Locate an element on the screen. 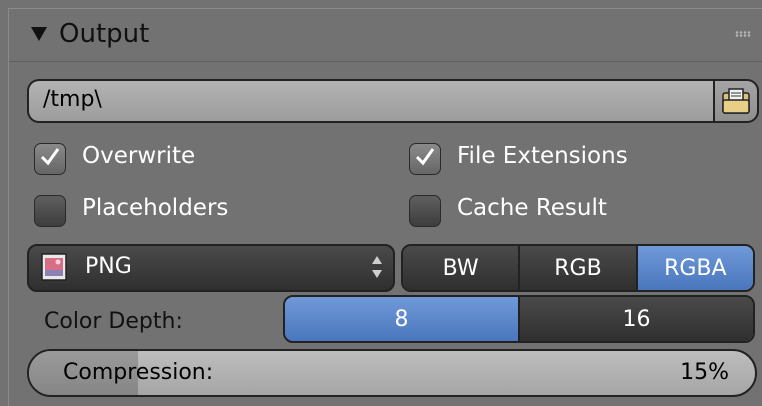 The height and width of the screenshot is (406, 762). color-mode-rgb-option: RGB is located at coordinates (579, 268).